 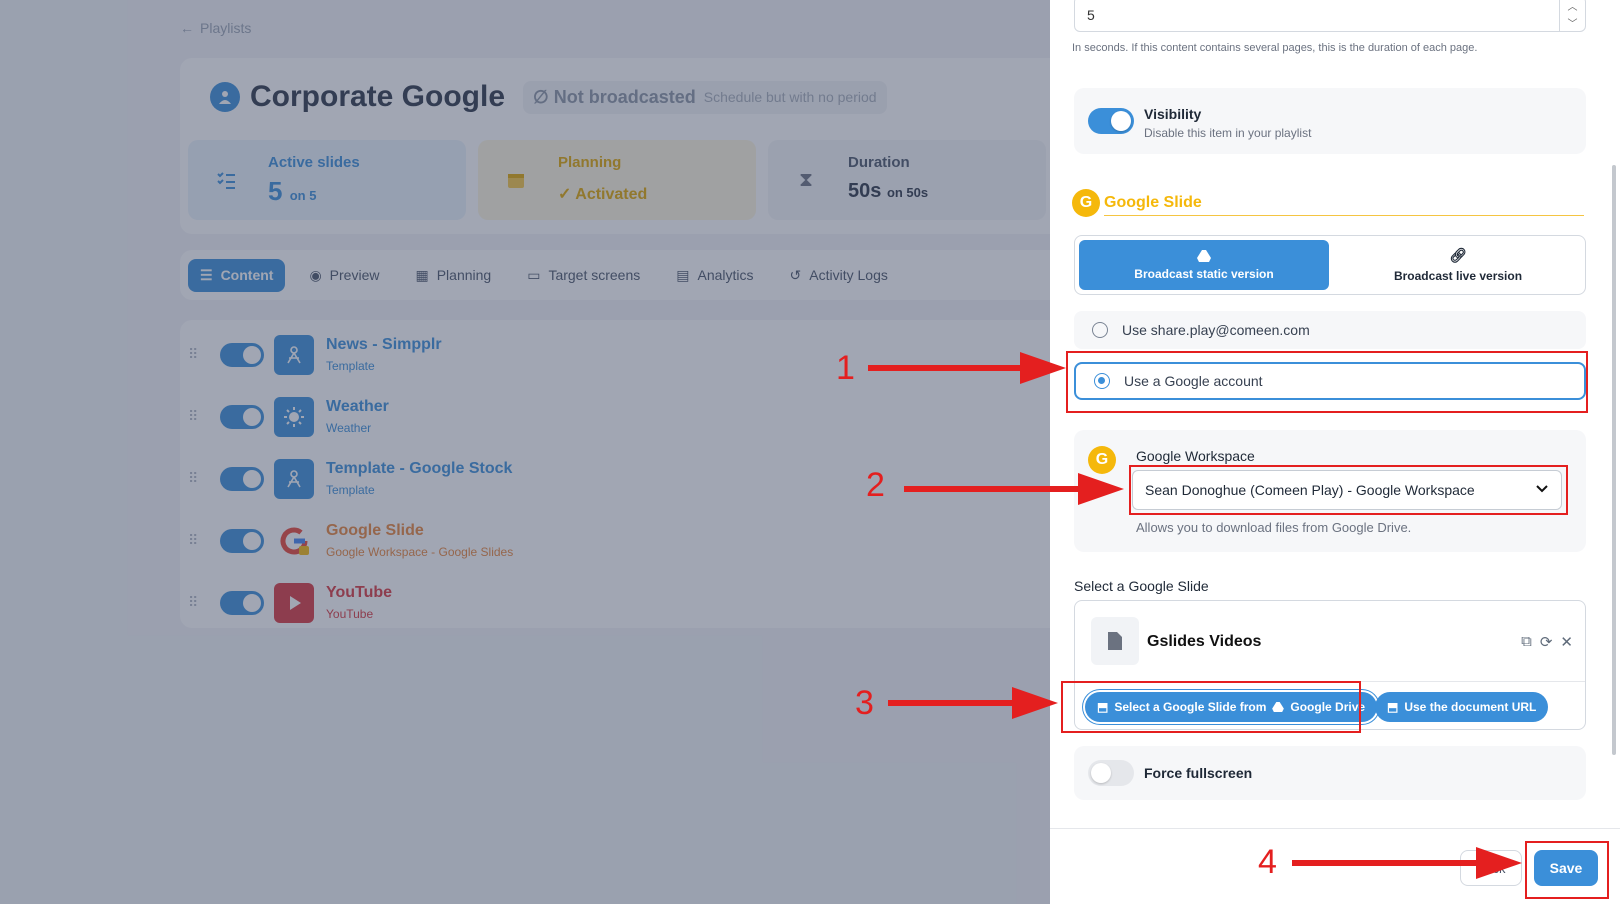 I want to click on duration-input: 5 ︿ ﹀, so click(x=1330, y=16).